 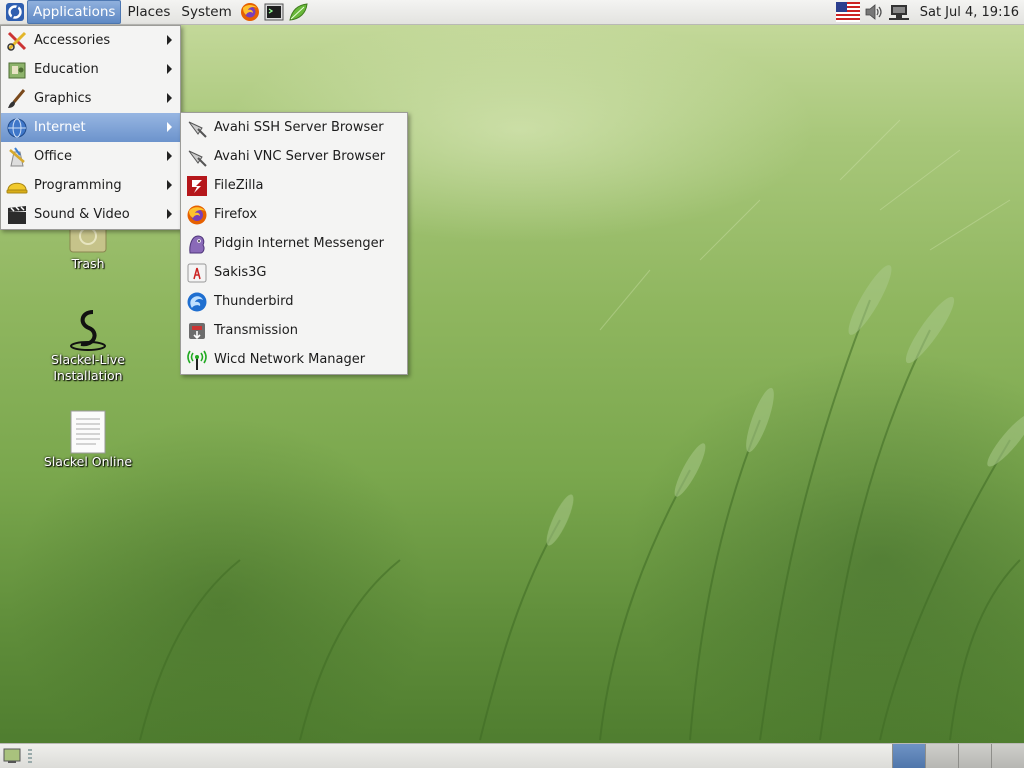 I want to click on menu-item-filezilla: FileZilla, so click(x=294, y=185).